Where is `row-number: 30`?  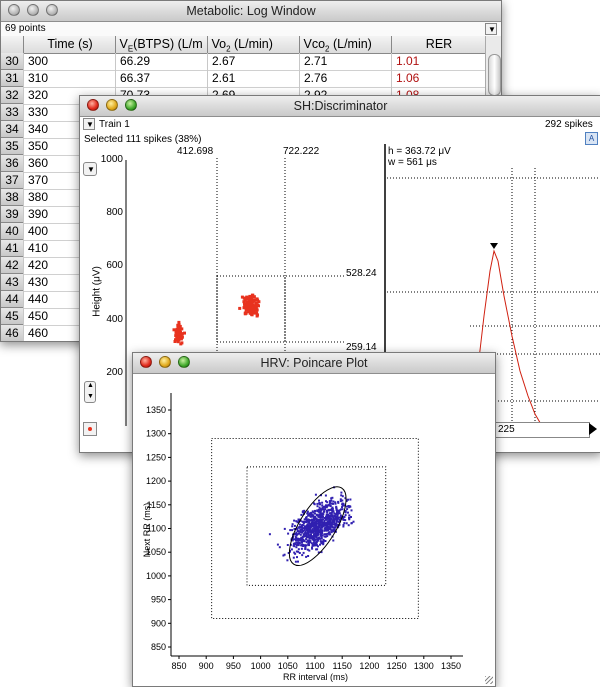
row-number: 30 is located at coordinates (12, 61).